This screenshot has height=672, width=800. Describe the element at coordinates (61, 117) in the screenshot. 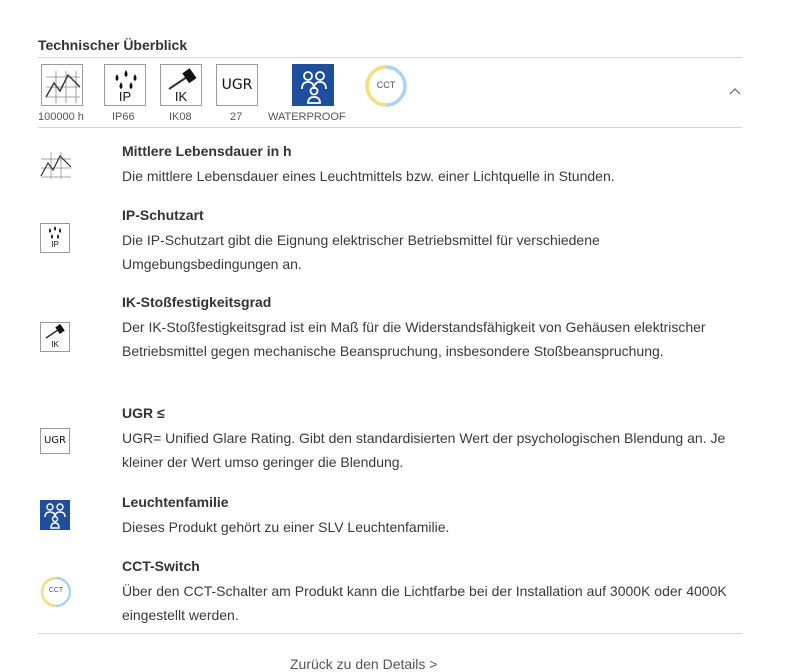

I see `icon-caption-lifetime: 100000 h` at that location.